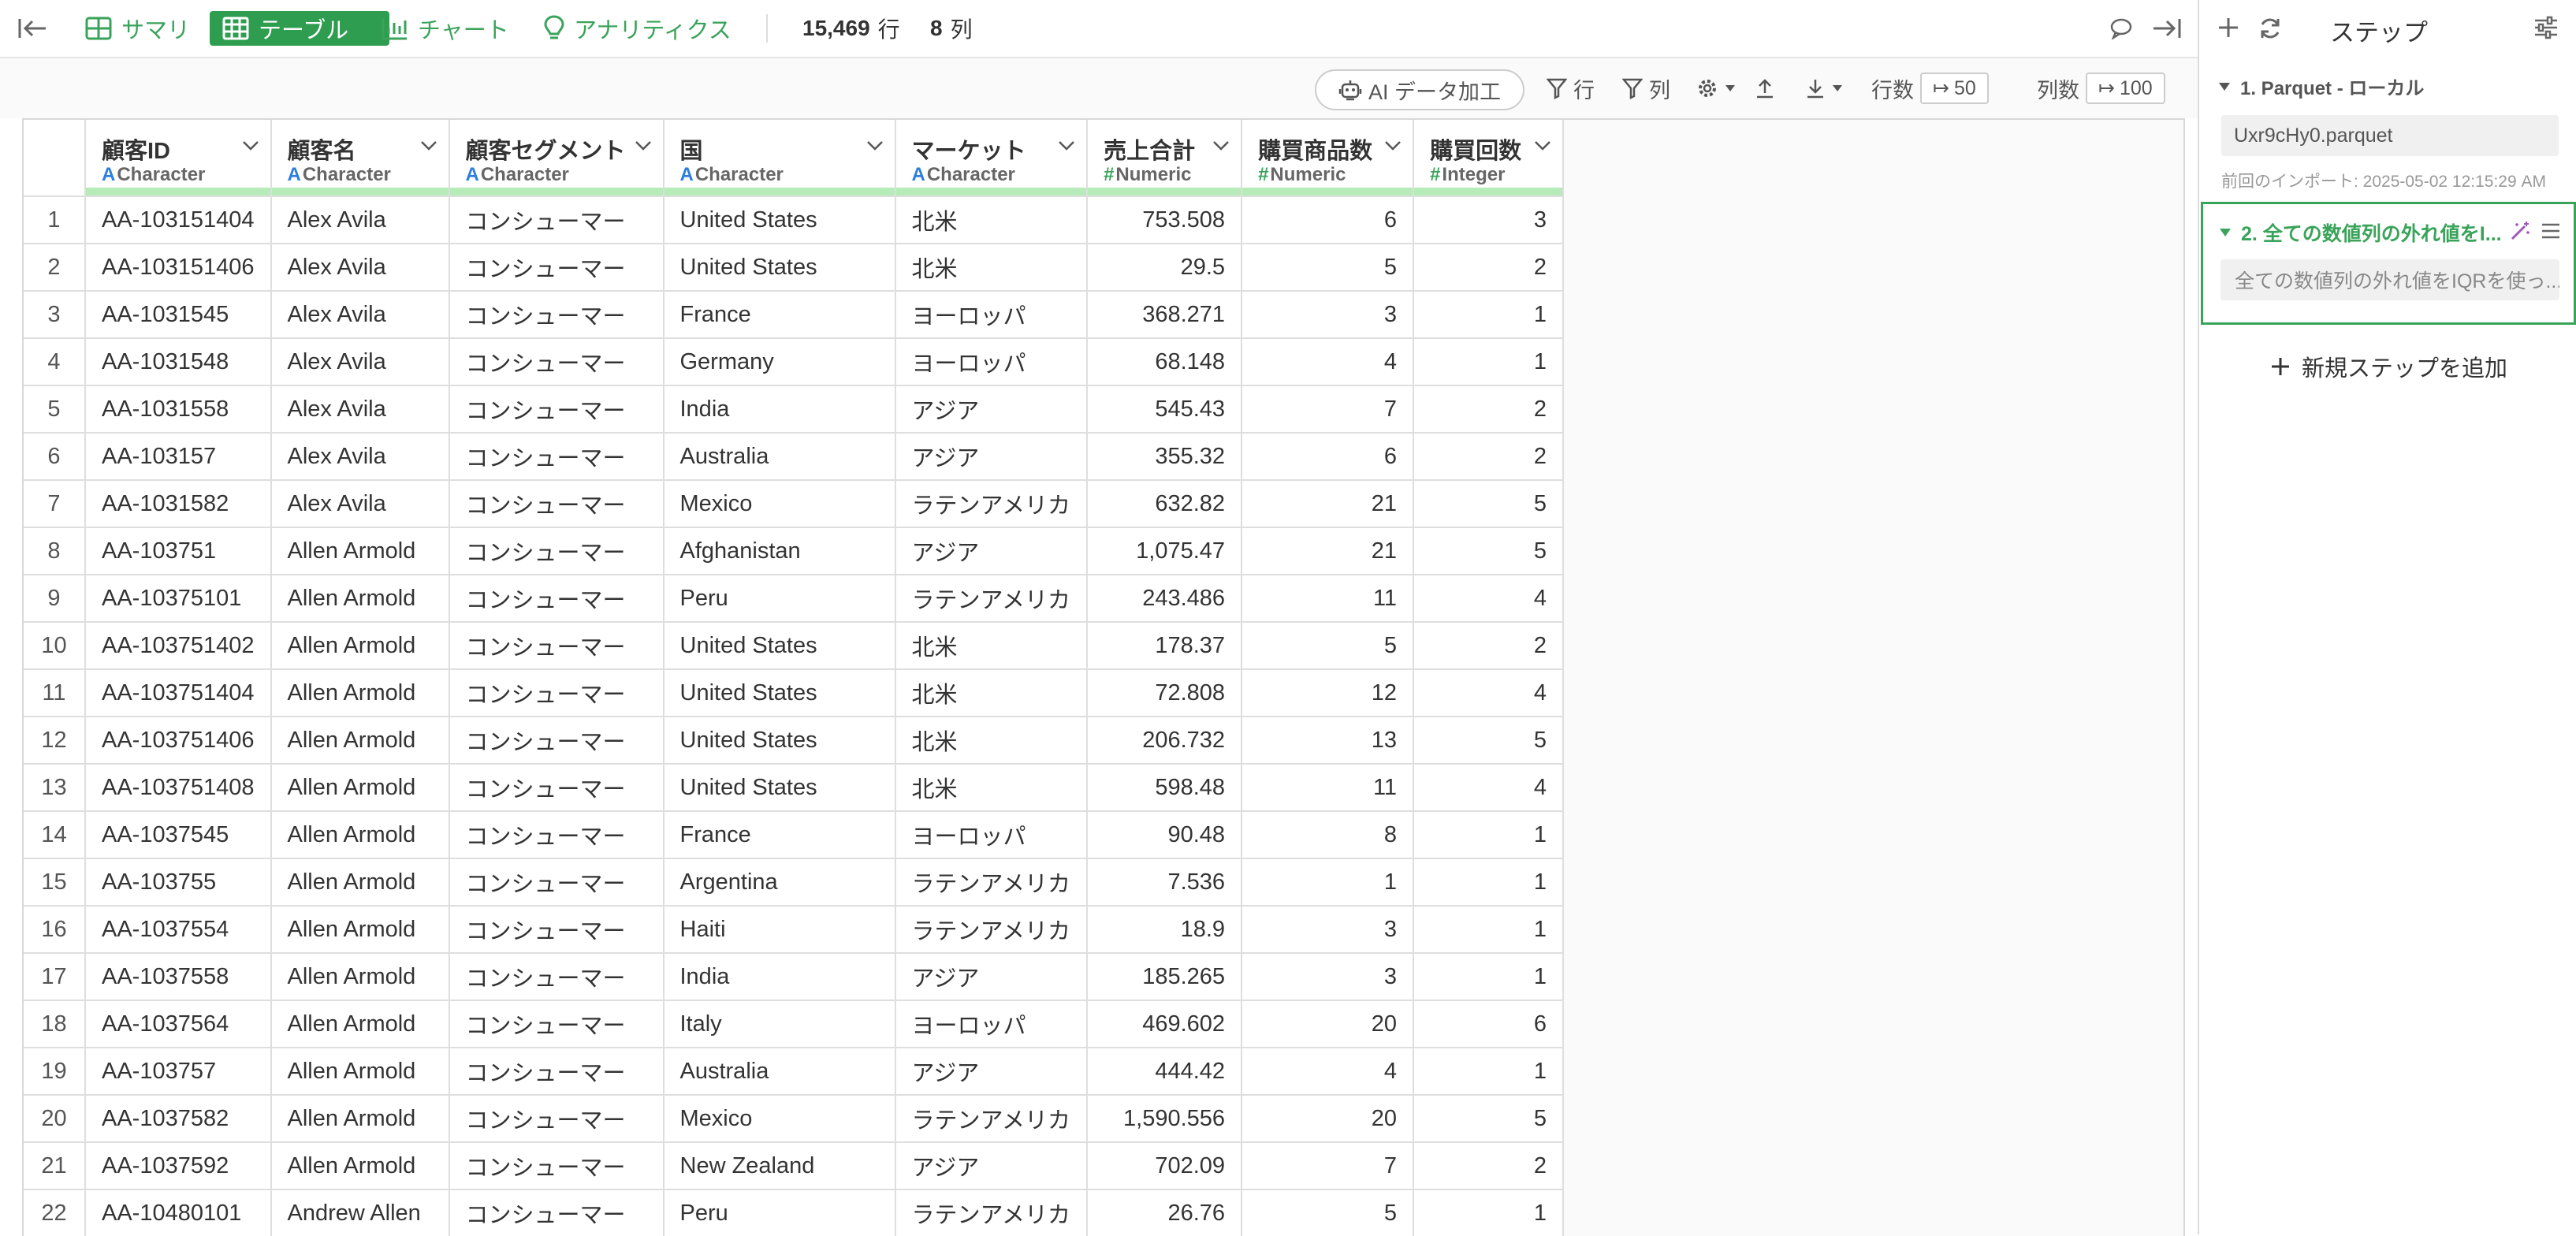 The height and width of the screenshot is (1236, 2576). Describe the element at coordinates (1165, 646) in the screenshot. I see `table-cell: 178.37` at that location.